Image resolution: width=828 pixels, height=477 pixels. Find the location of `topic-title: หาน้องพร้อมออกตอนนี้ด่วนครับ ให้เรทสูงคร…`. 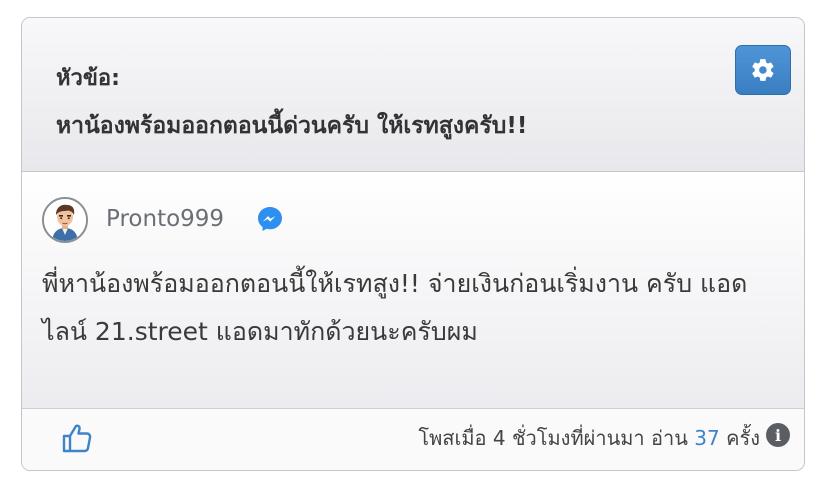

topic-title: หาน้องพร้อมออกตอนนี้ด่วนครับ ให้เรทสูงคร… is located at coordinates (292, 126).